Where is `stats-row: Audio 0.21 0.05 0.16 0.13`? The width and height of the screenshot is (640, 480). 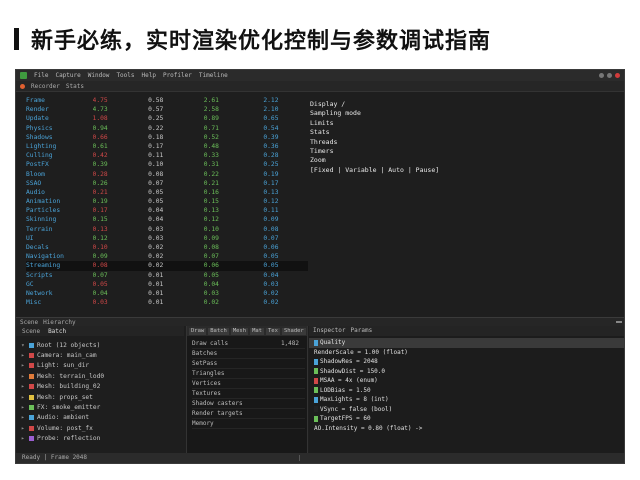 stats-row: Audio 0.21 0.05 0.16 0.13 is located at coordinates (167, 192).